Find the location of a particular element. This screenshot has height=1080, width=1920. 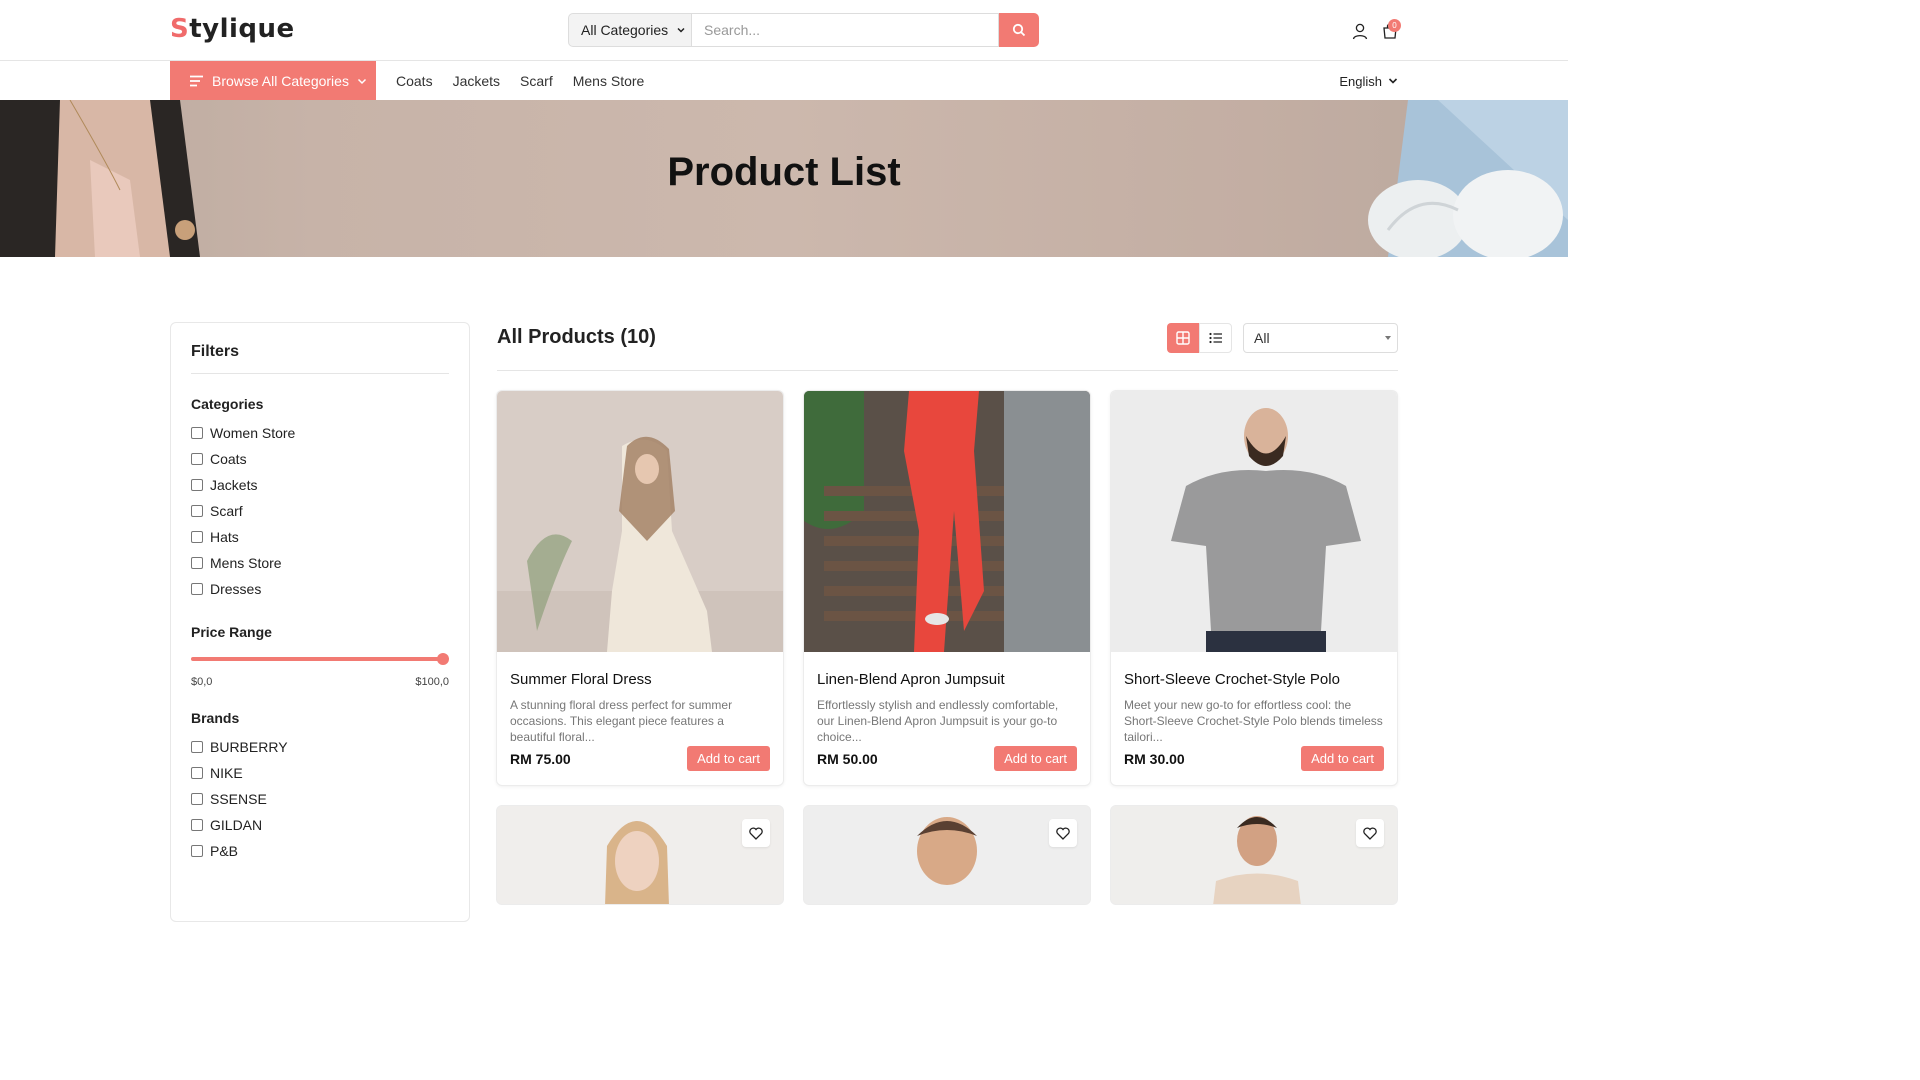

product-image-man is located at coordinates (947, 855).